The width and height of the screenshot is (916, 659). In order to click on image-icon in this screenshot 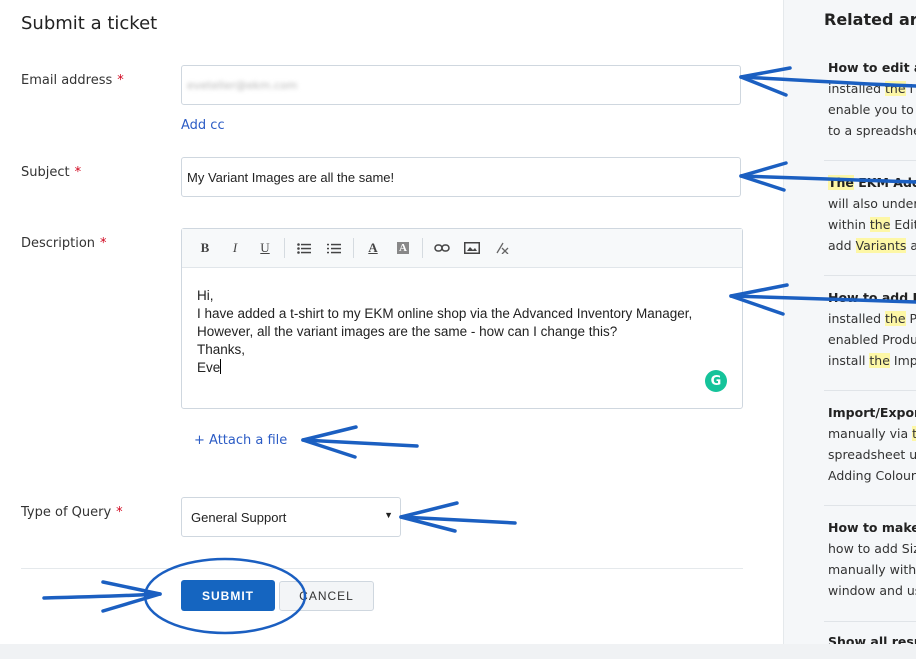, I will do `click(472, 248)`.